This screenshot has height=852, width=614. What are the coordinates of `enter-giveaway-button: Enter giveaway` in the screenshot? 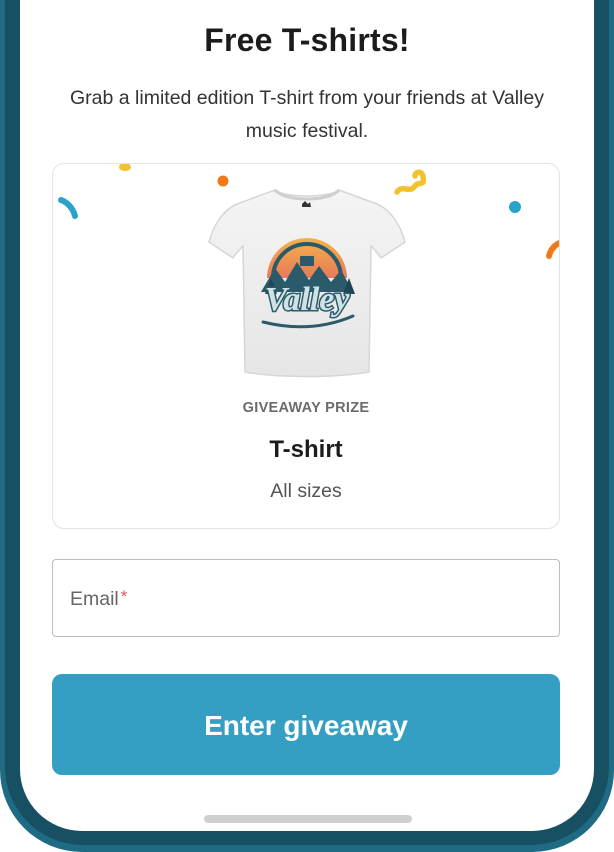 It's located at (306, 724).